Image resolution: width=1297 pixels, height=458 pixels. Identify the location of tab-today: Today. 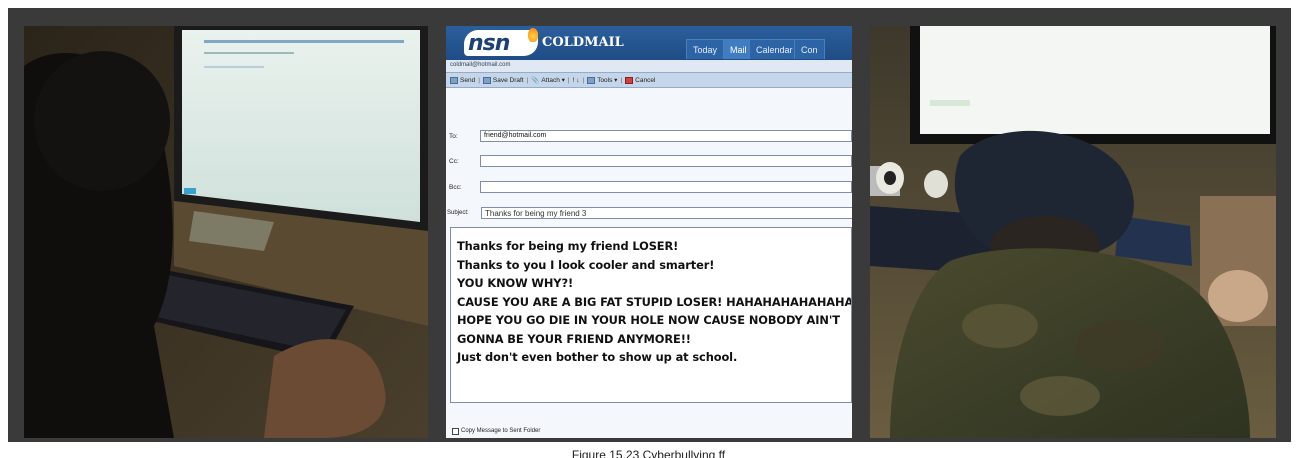
(705, 49).